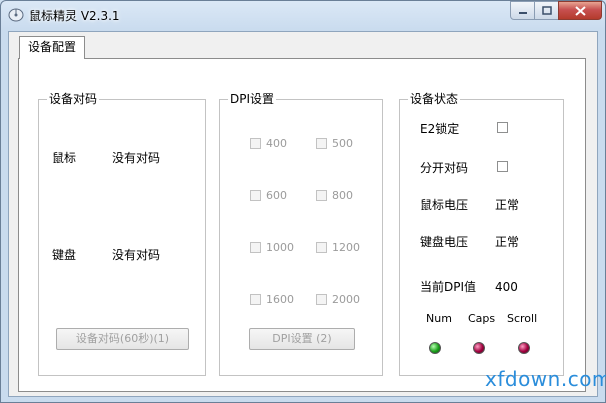  I want to click on keyboard-label: 键盘, so click(64, 255).